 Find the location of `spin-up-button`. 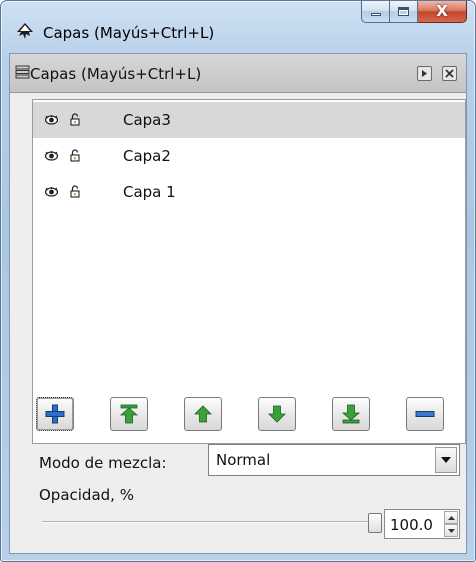

spin-up-button is located at coordinates (451, 517).